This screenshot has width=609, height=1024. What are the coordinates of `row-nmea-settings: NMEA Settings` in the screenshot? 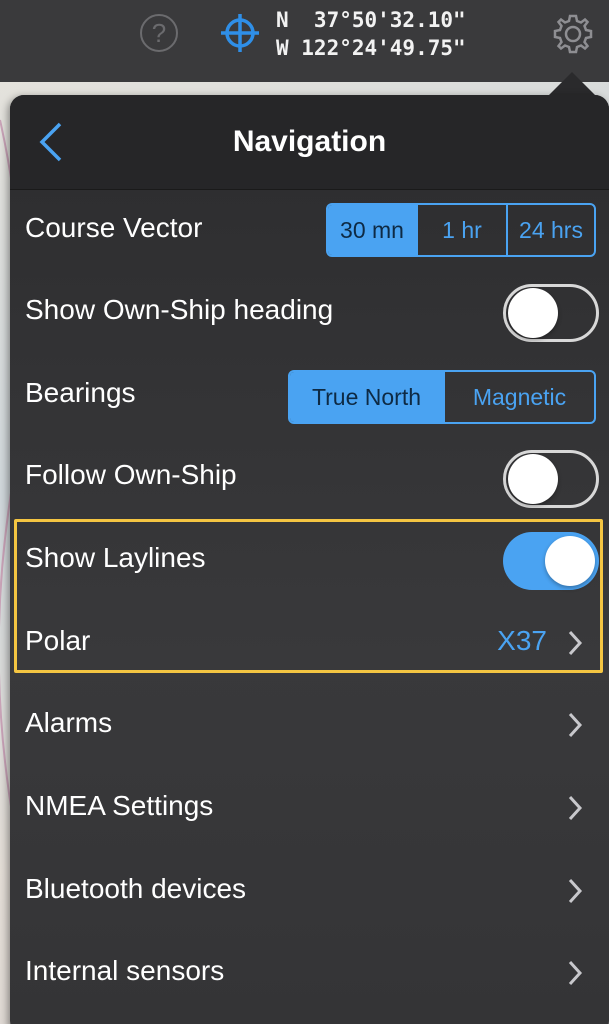 It's located at (309, 809).